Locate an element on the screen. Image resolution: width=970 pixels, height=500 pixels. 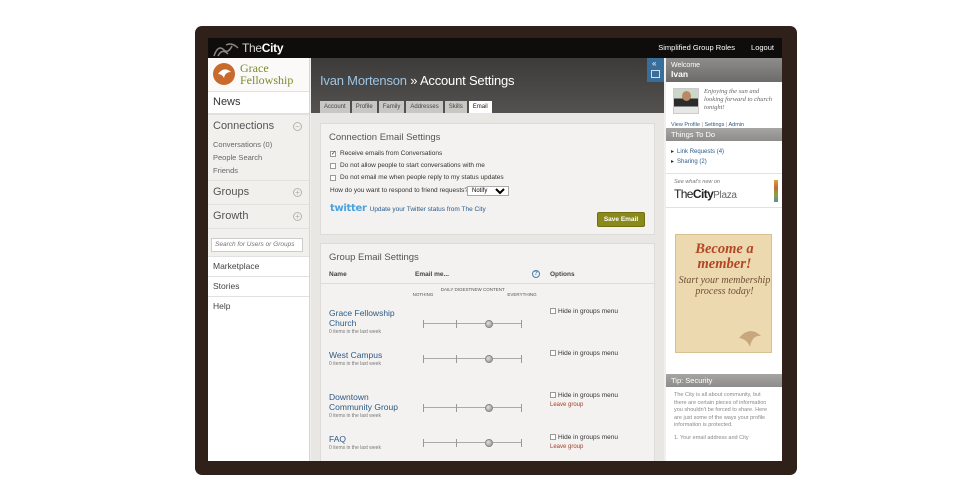
nav-groups: Groups + is located at coordinates (258, 192).